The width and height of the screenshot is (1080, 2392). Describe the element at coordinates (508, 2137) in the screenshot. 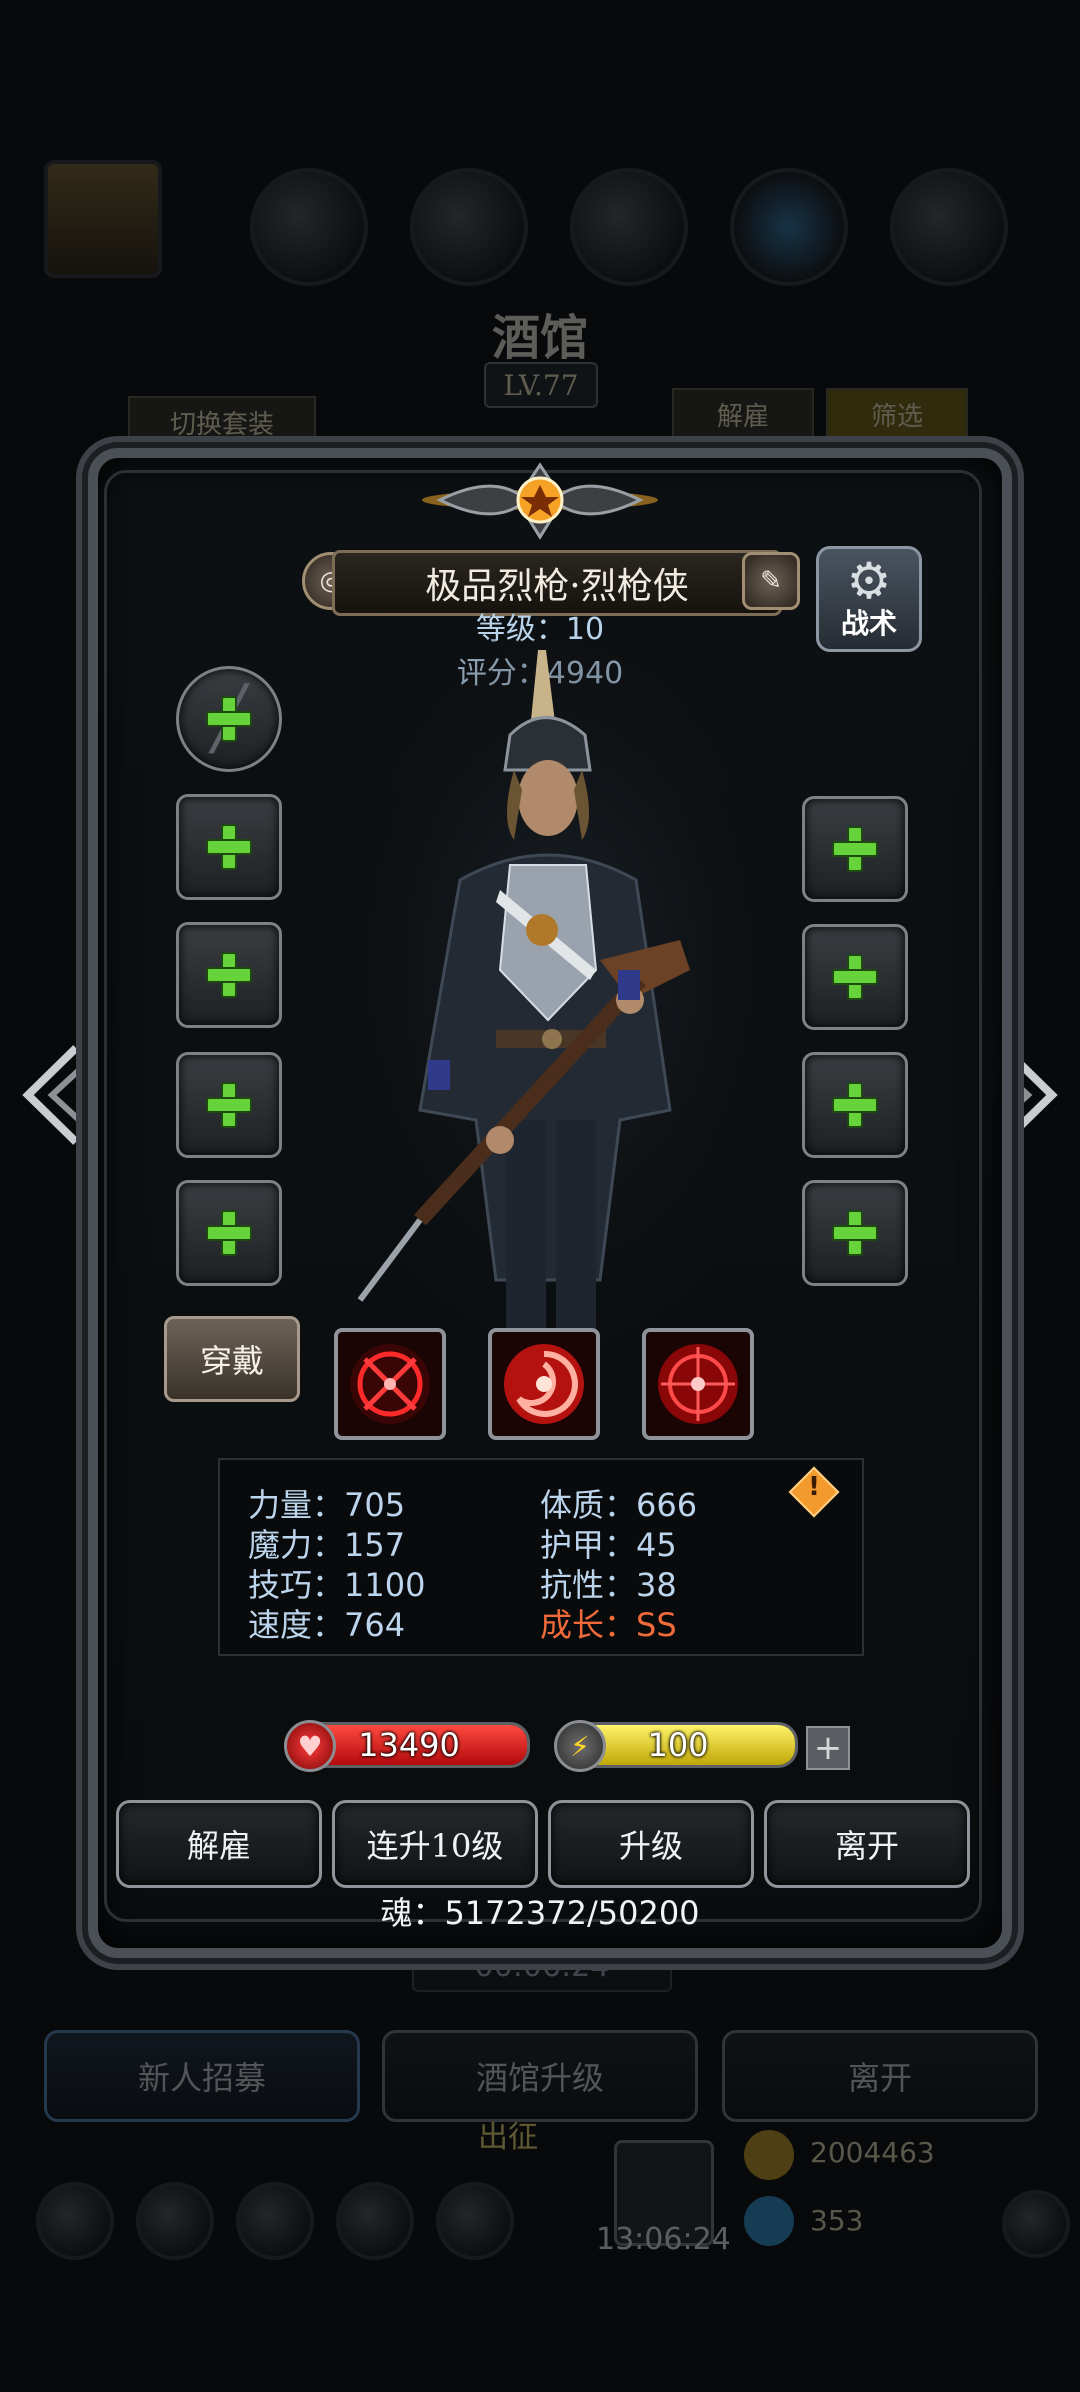

I see `bg-expedition-label: 出征` at that location.